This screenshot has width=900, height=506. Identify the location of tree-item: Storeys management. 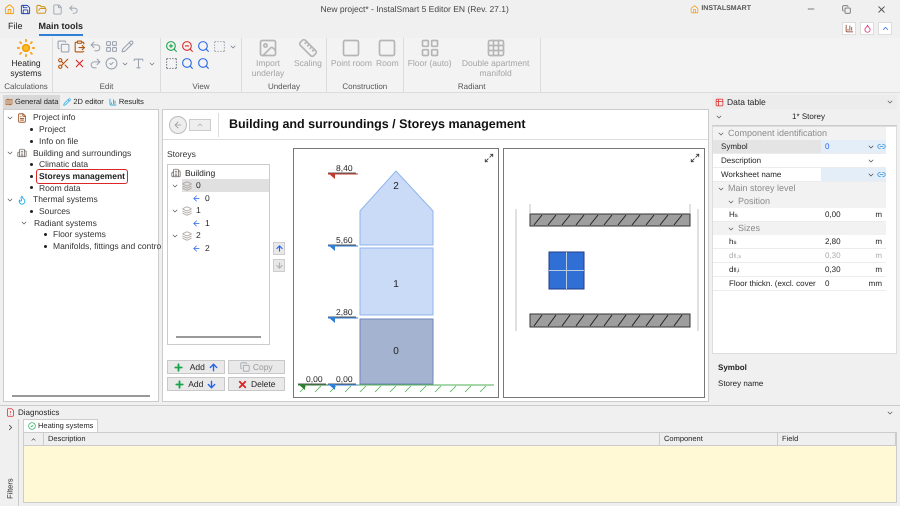
(82, 176).